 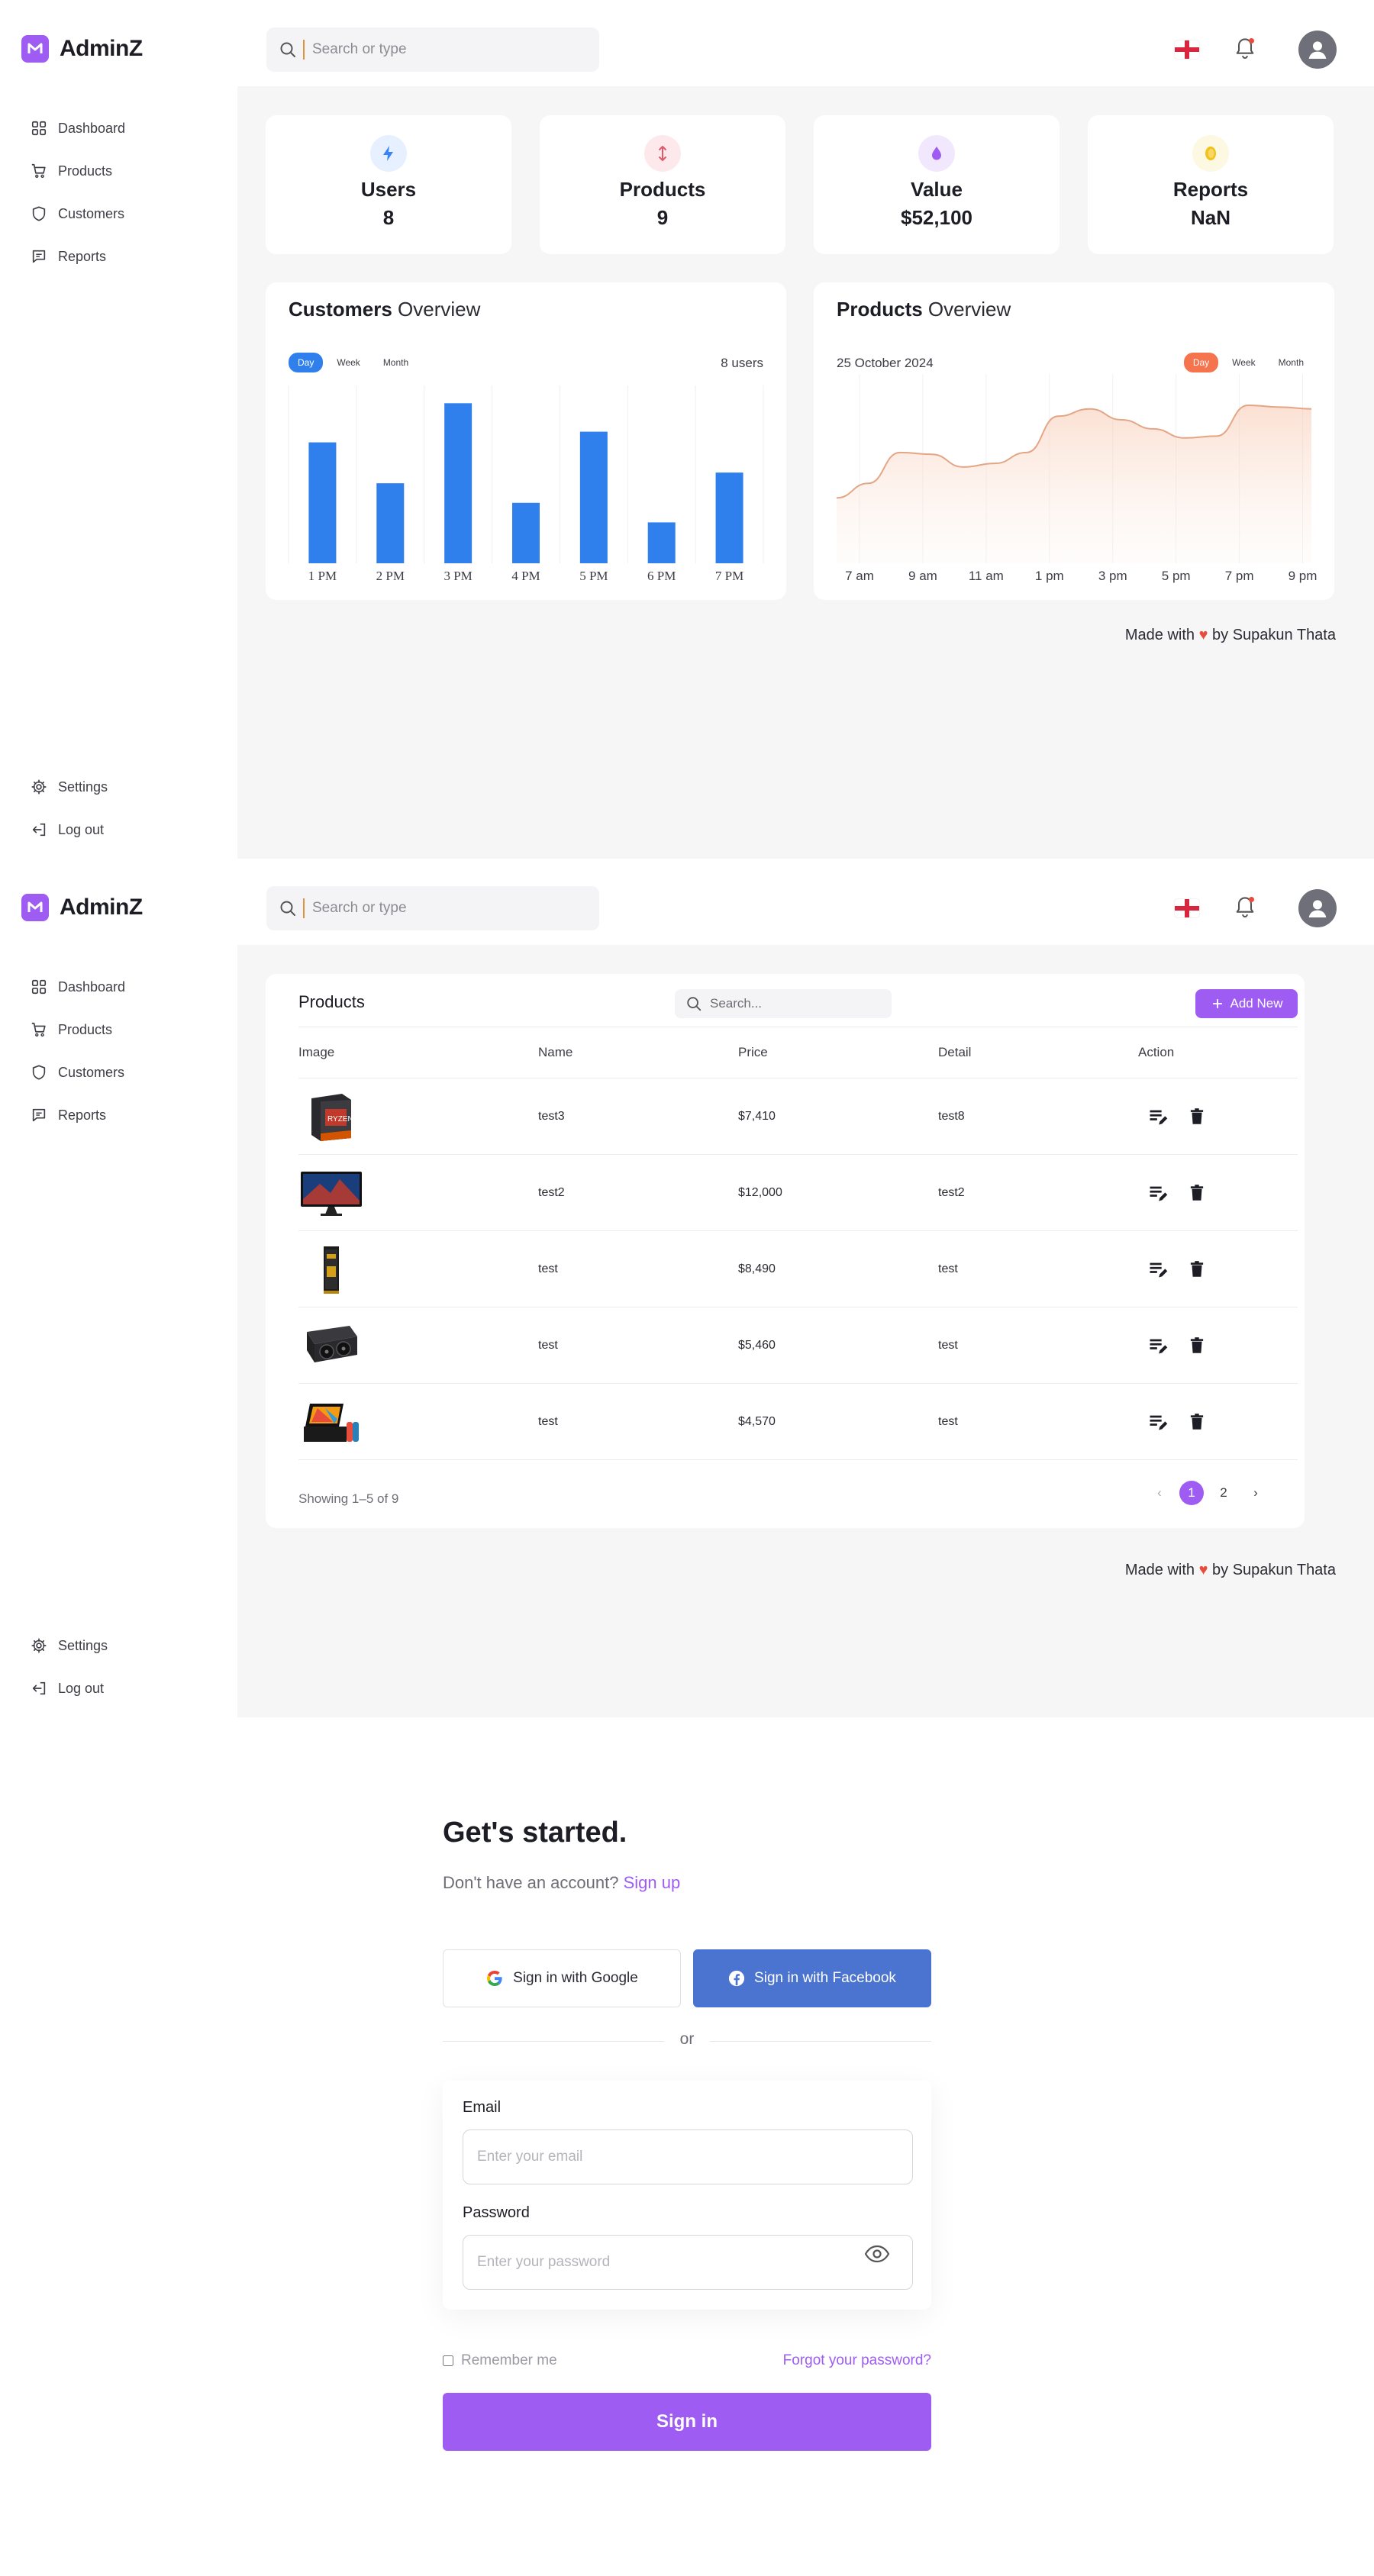 I want to click on x-tick-label: 6 PM, so click(x=661, y=576).